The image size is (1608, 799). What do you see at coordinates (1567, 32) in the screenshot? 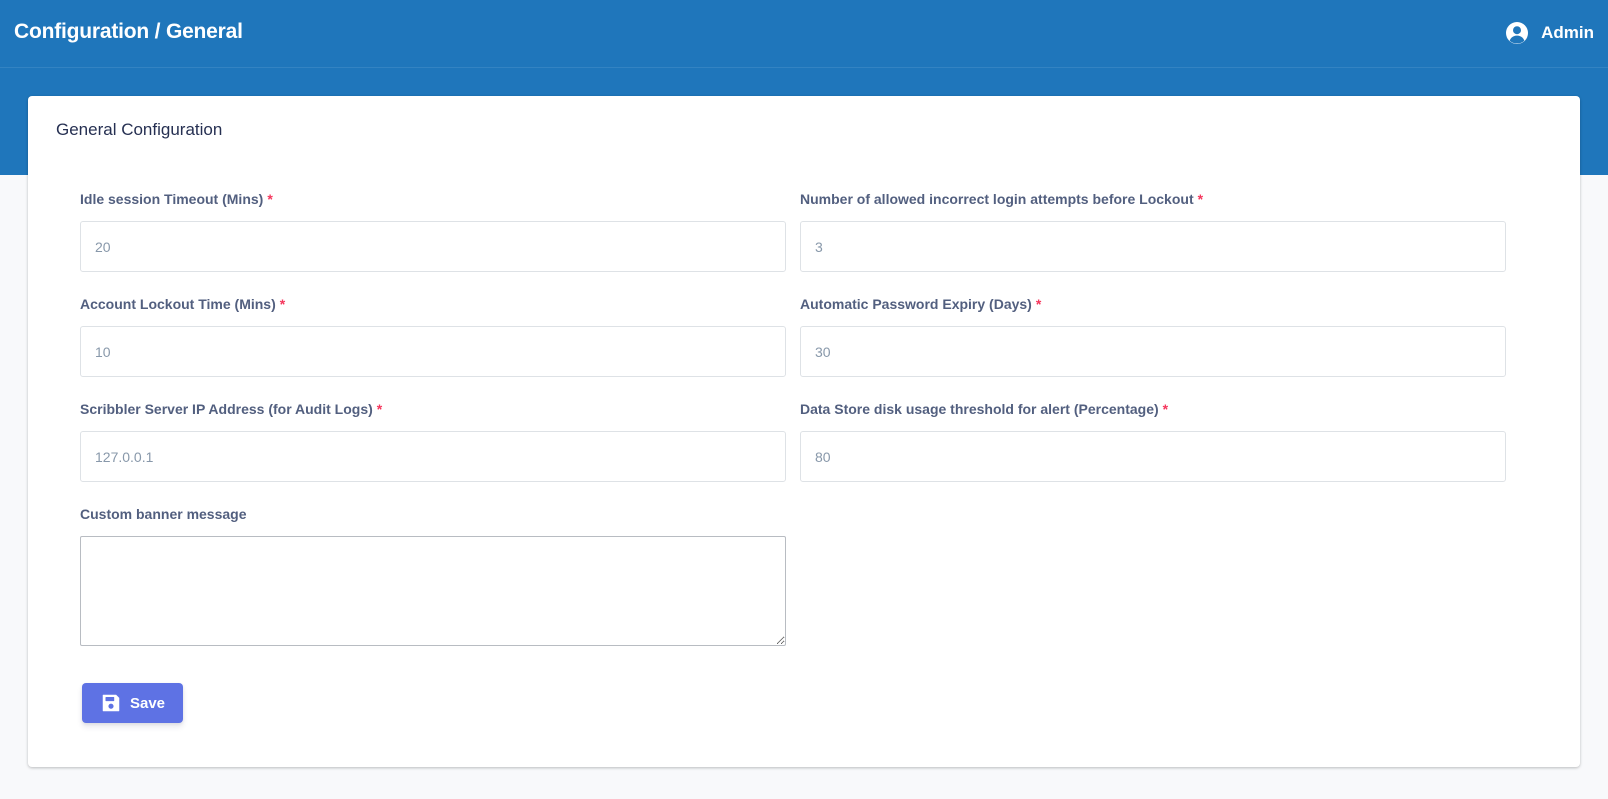
I see `user-name: Admin` at bounding box center [1567, 32].